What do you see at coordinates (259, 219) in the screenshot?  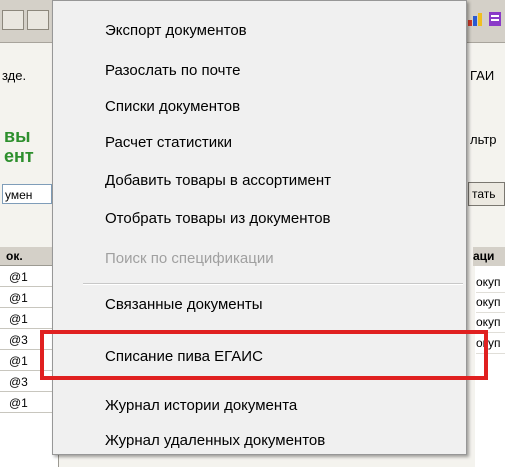 I see `menu-item-select-goods: Отобрать товары из документов` at bounding box center [259, 219].